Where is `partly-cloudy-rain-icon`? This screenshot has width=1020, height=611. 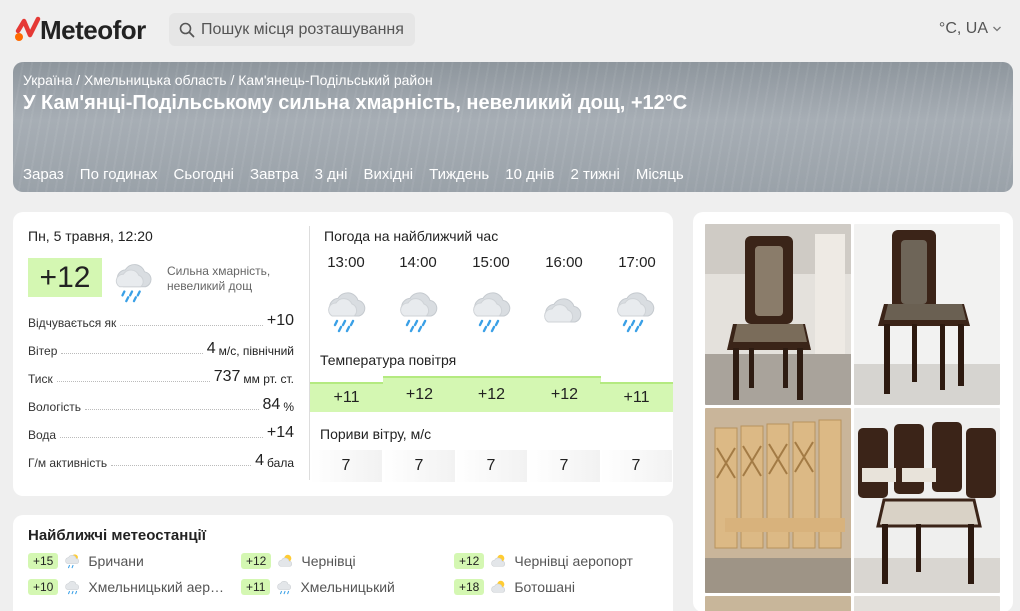
partly-cloudy-rain-icon is located at coordinates (73, 561).